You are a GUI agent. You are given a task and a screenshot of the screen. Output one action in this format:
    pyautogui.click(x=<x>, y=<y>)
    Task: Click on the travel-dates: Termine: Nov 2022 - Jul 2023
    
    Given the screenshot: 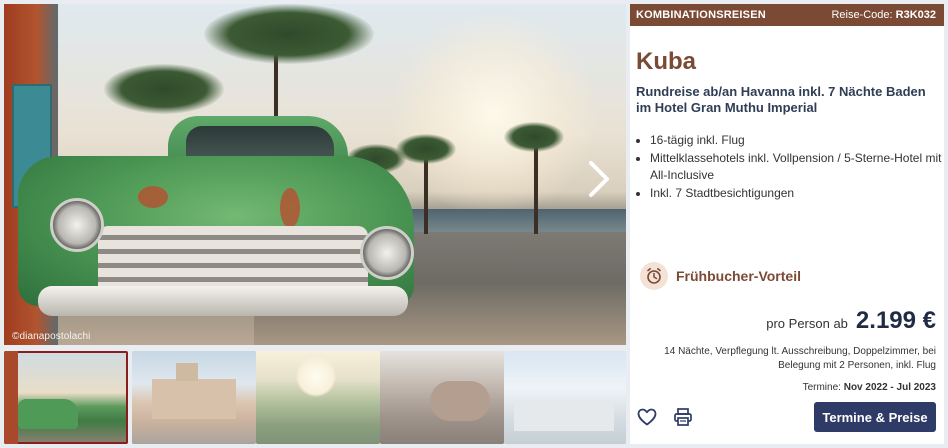 What is the action you would take?
    pyautogui.click(x=869, y=387)
    